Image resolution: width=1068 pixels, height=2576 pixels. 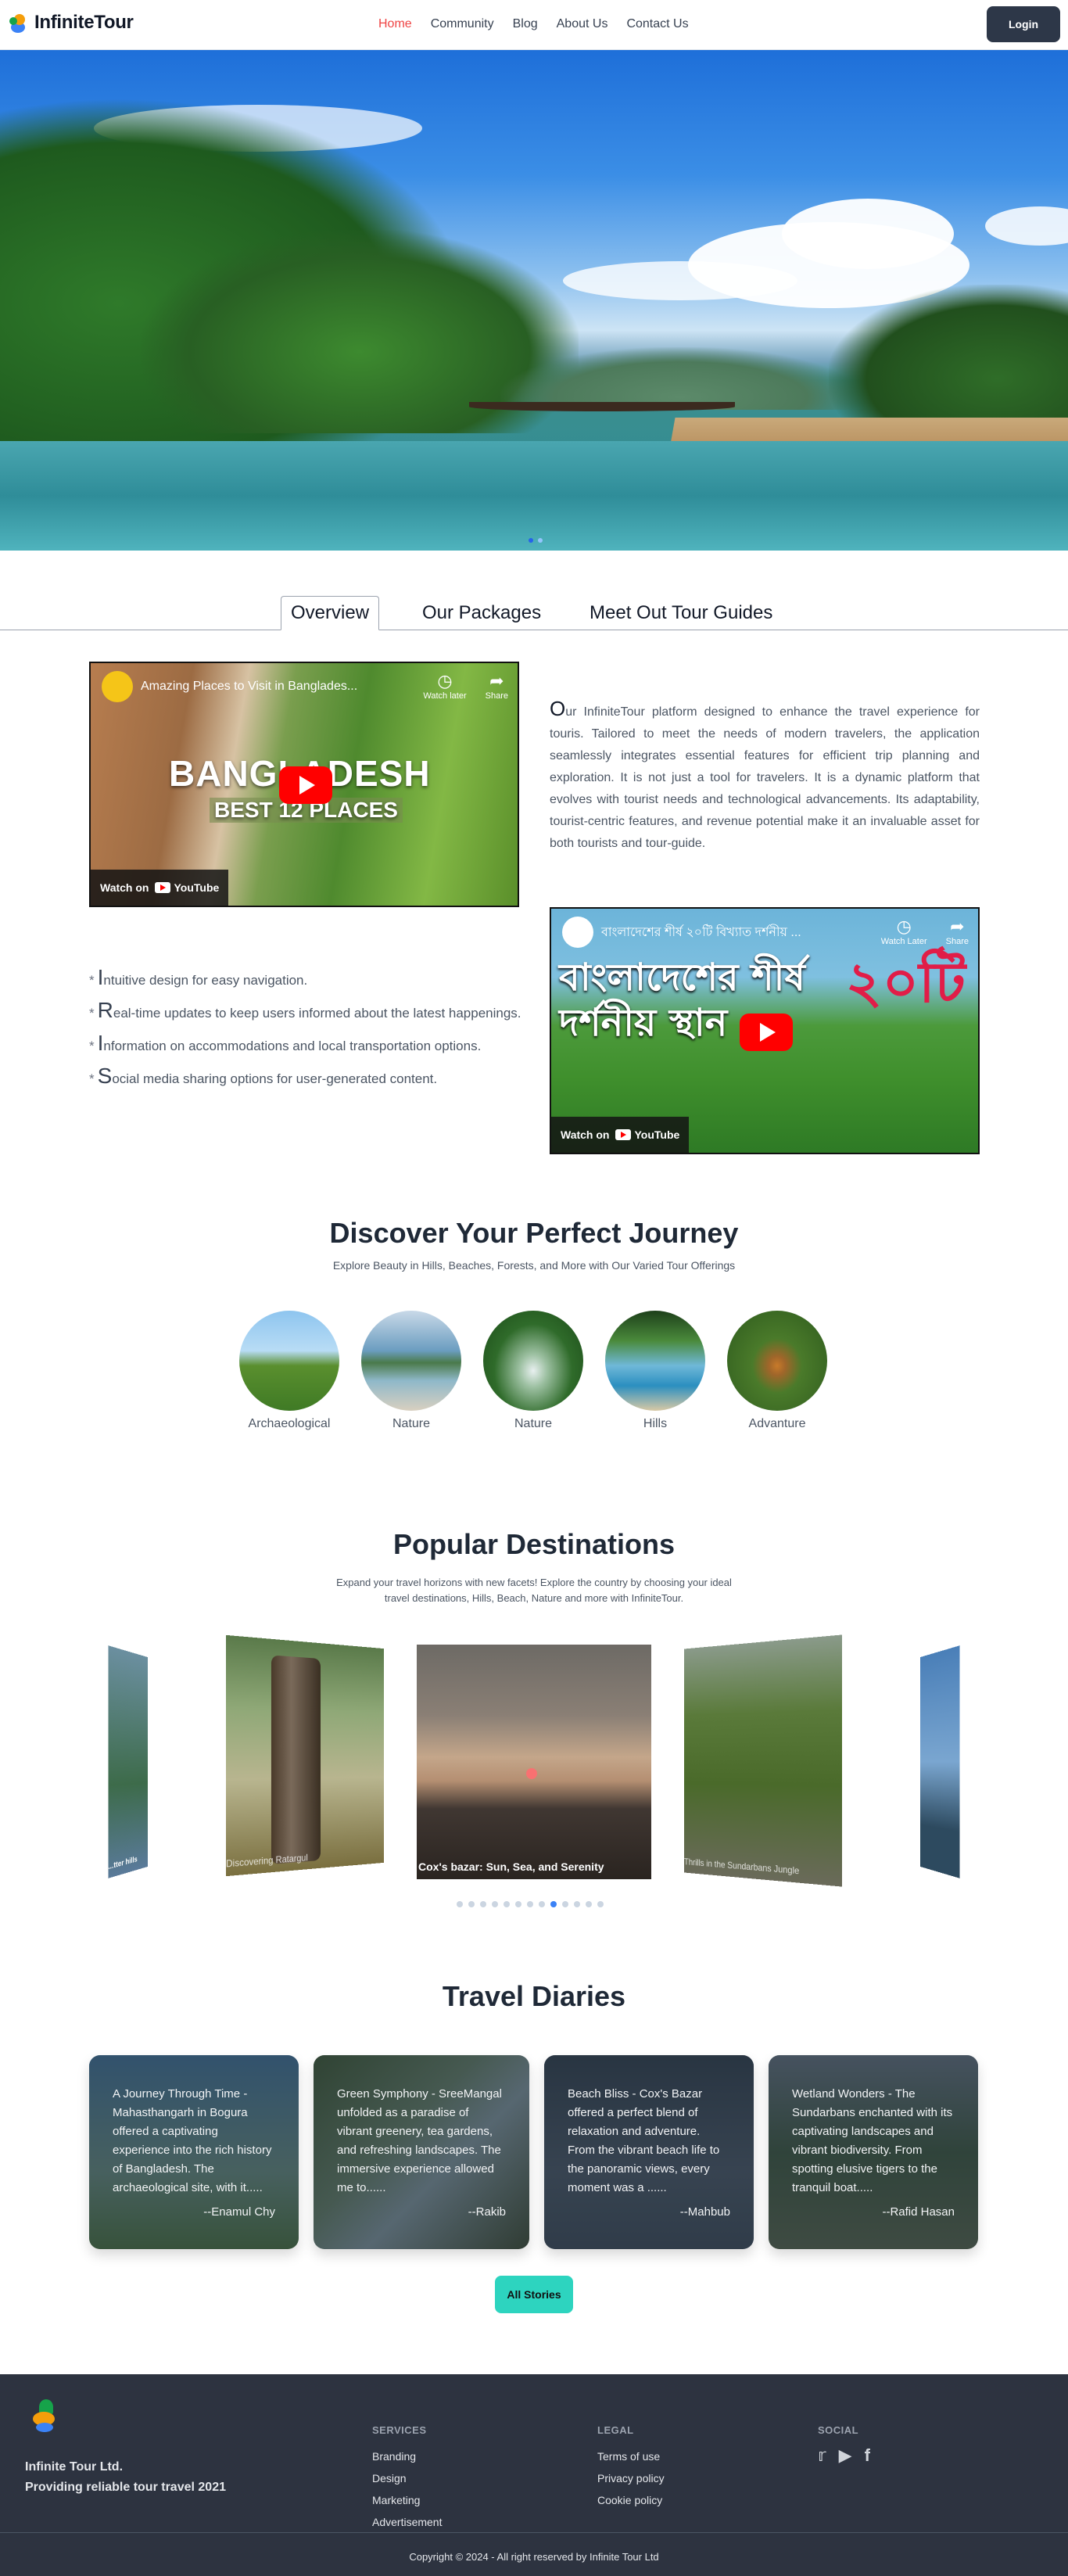 What do you see at coordinates (939, 1761) in the screenshot?
I see `destination-slide` at bounding box center [939, 1761].